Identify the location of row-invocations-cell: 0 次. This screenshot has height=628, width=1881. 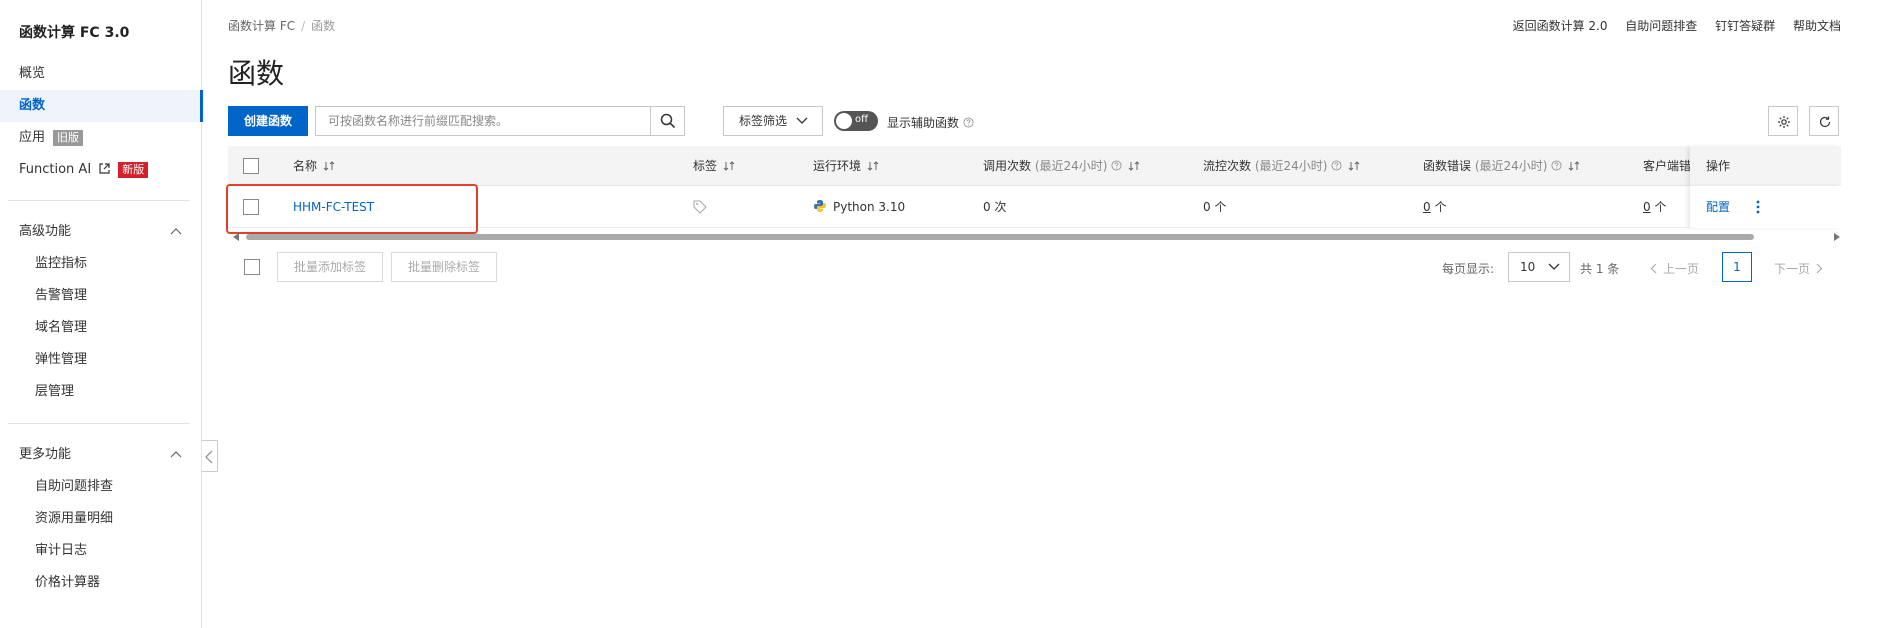
(995, 207).